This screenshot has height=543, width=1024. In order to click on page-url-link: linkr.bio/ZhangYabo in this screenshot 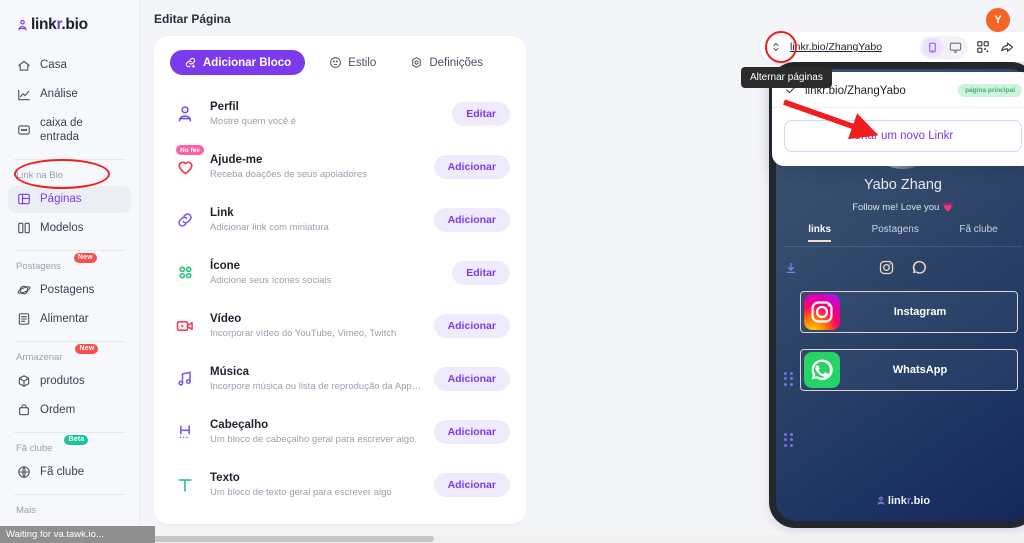, I will do `click(836, 47)`.